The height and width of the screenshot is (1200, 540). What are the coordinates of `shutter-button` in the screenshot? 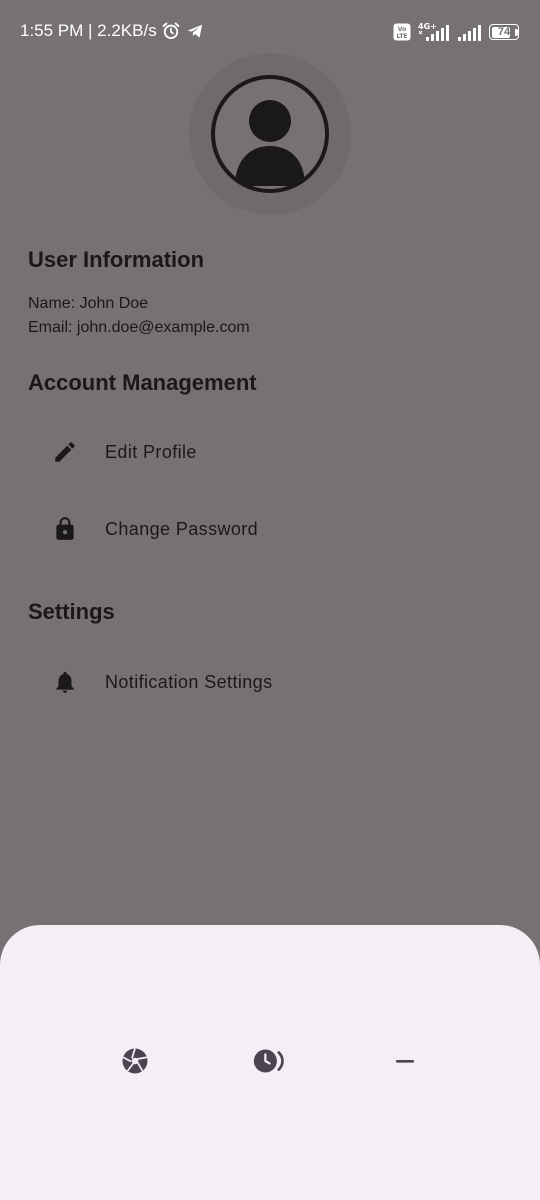 It's located at (135, 1063).